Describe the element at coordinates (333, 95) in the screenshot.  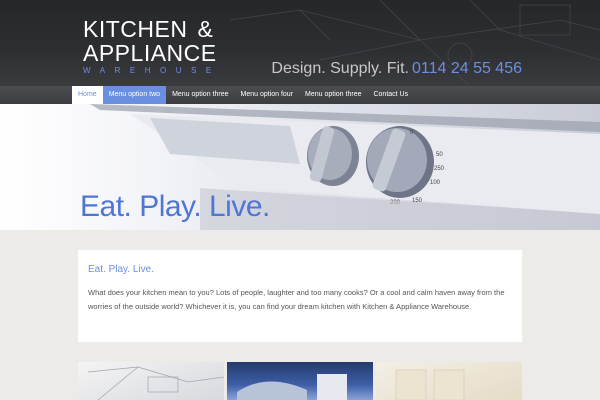
I see `nav-item-menu-option-three-second: Menu option three` at that location.